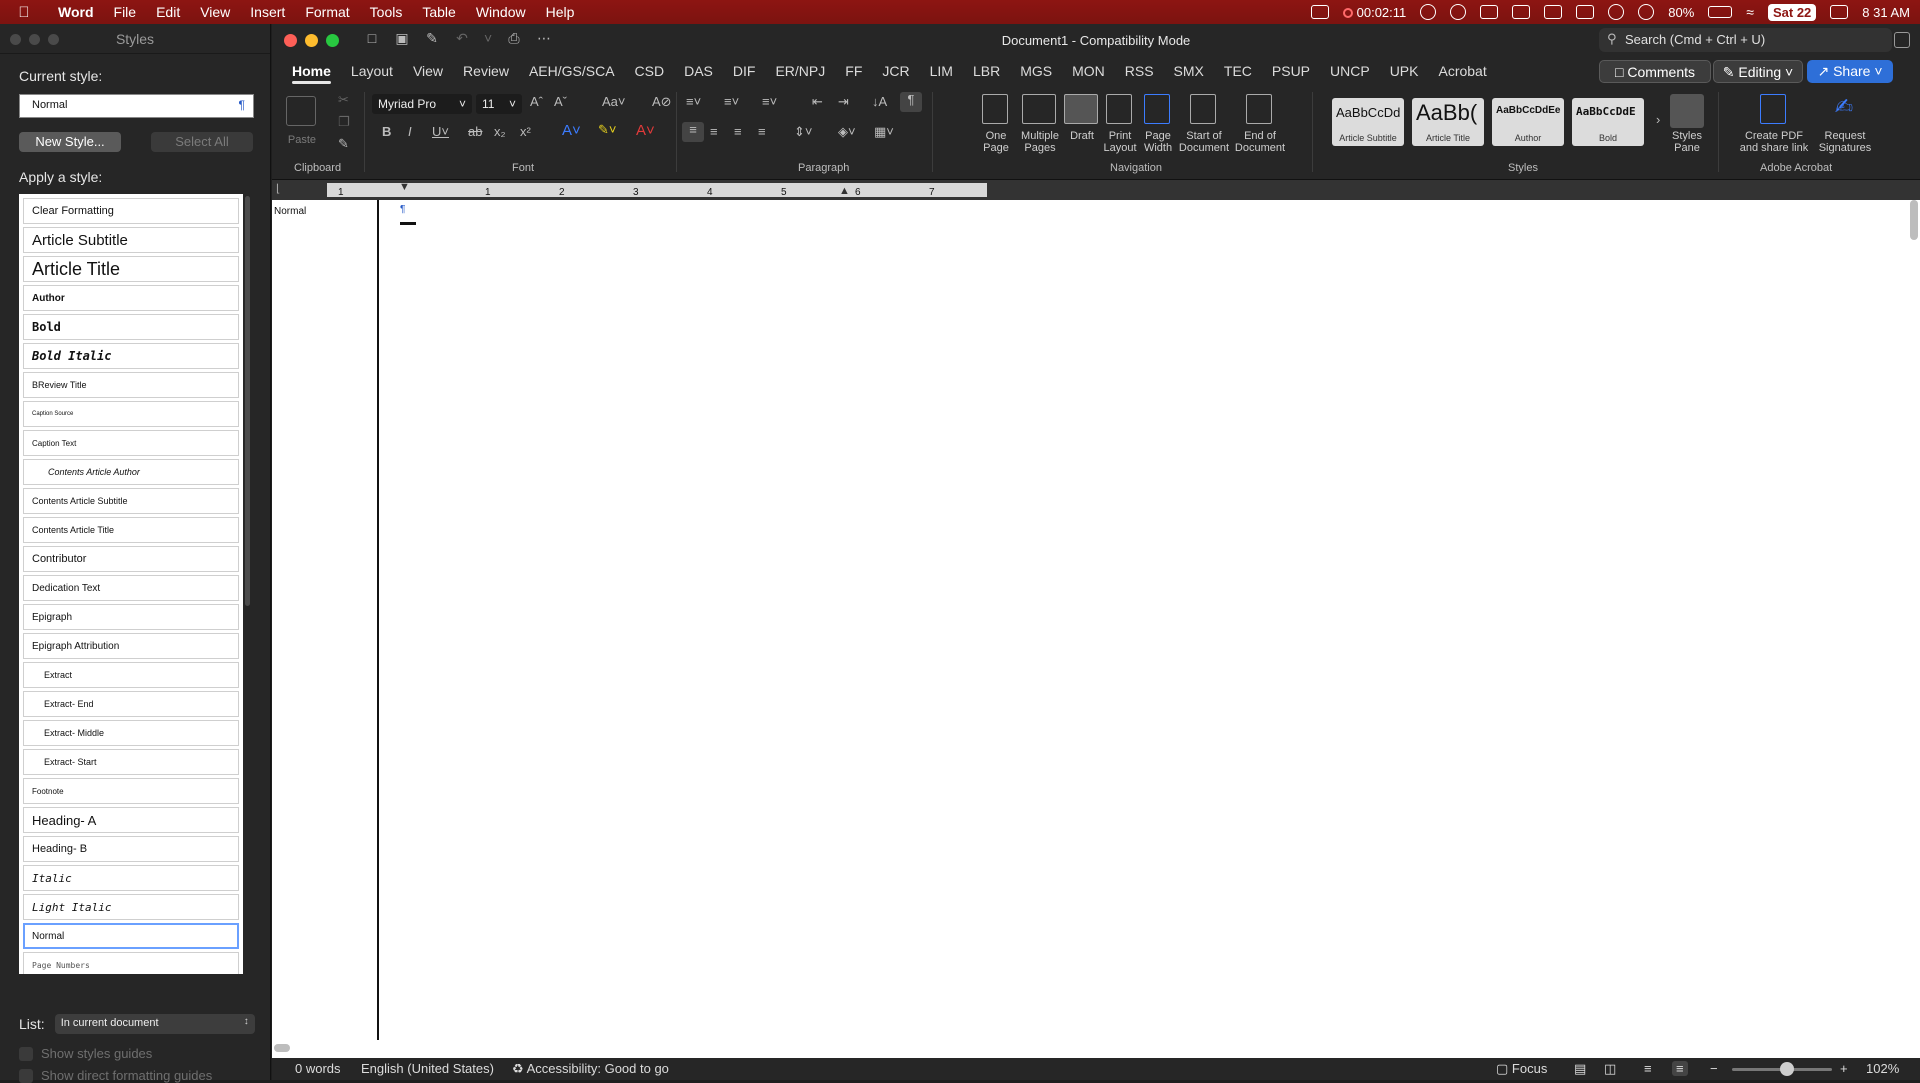 The height and width of the screenshot is (1083, 1920). What do you see at coordinates (769, 101) in the screenshot?
I see `multilevel-list-icon: ≡˅` at bounding box center [769, 101].